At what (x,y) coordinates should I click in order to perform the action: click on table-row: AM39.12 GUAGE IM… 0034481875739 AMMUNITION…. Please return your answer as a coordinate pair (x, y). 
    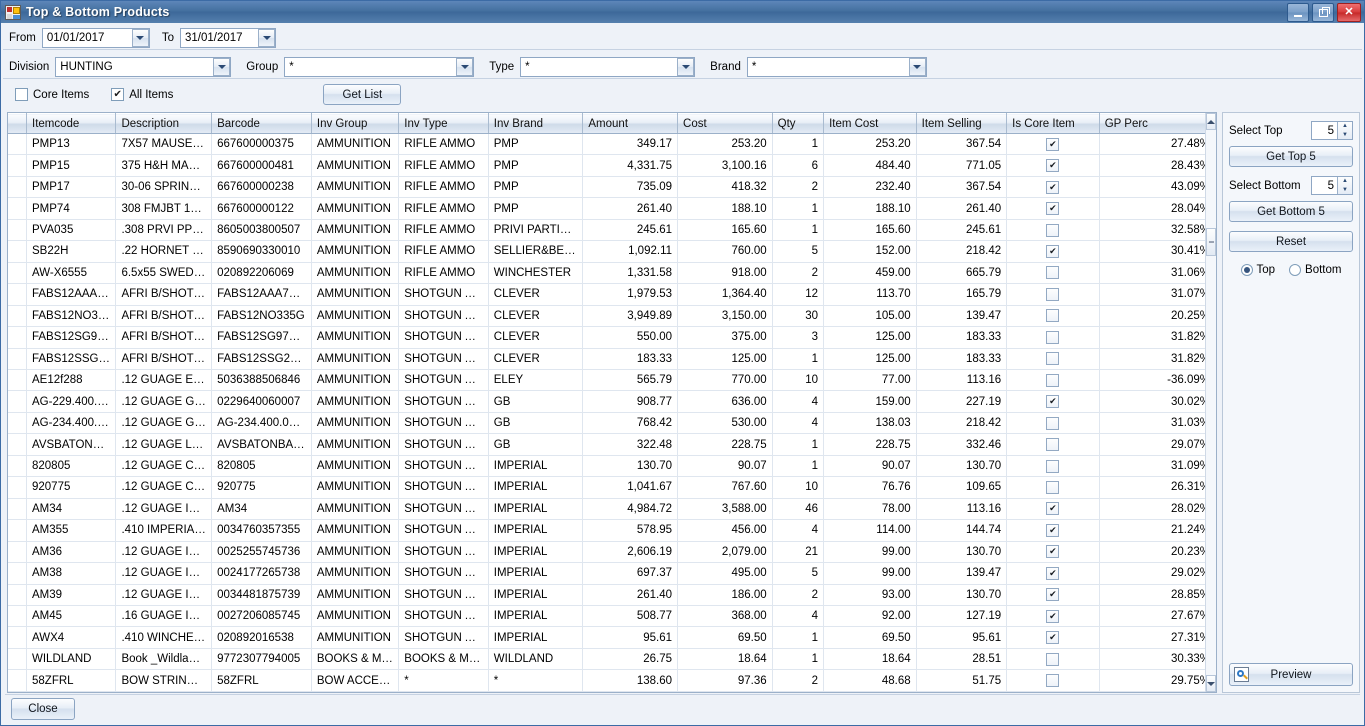
    Looking at the image, I should click on (612, 595).